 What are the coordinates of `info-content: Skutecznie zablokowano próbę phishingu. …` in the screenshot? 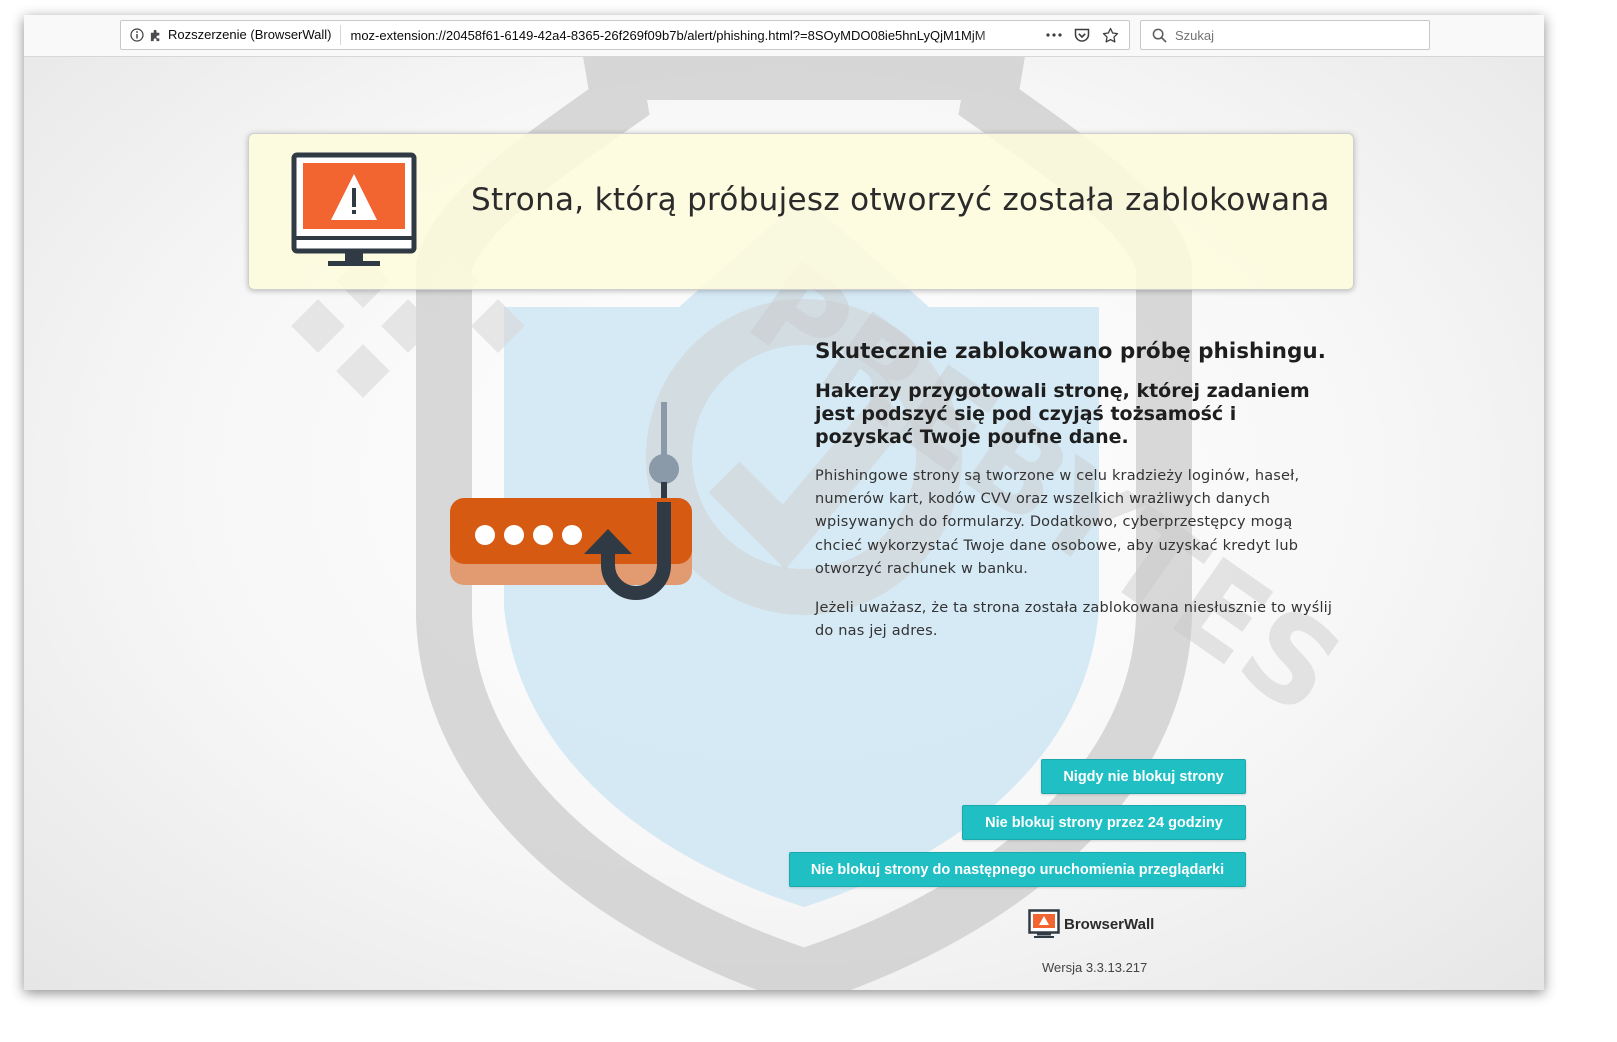 It's located at (1075, 499).